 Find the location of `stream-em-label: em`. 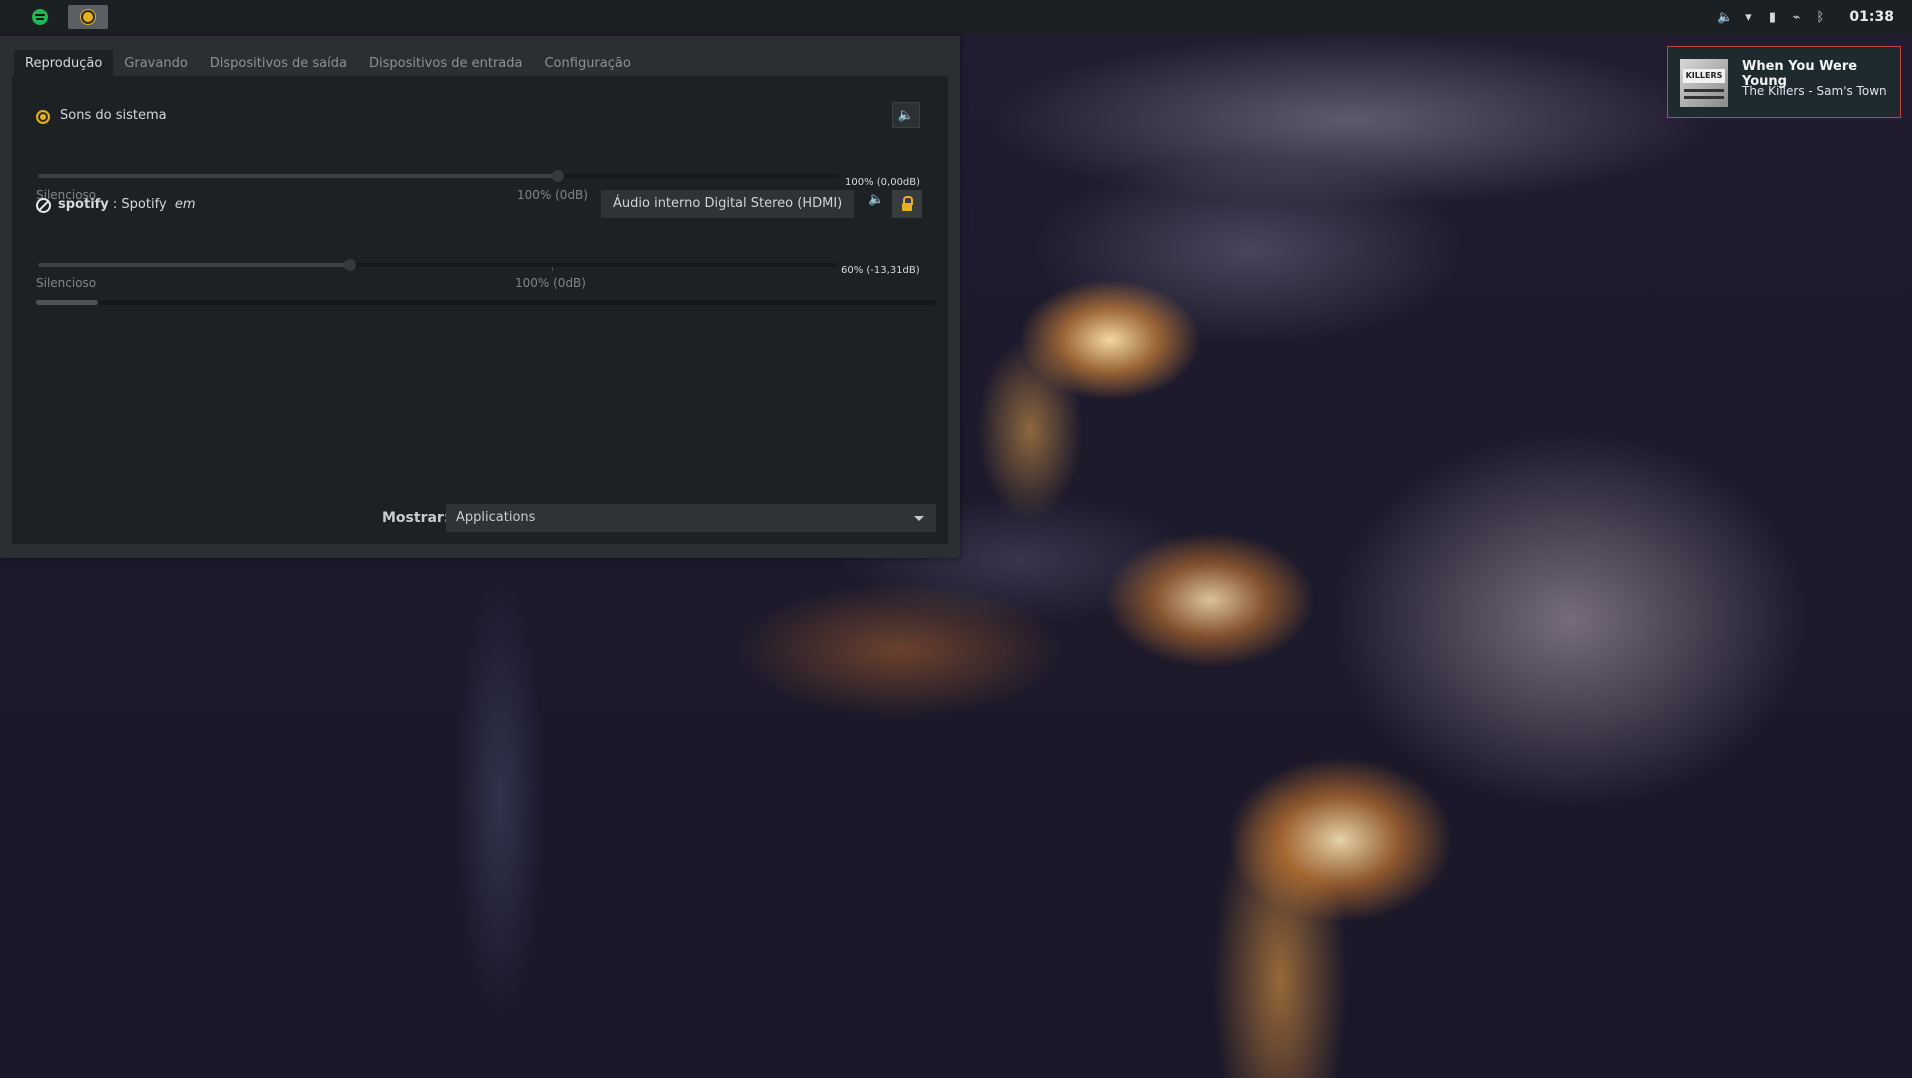

stream-em-label: em is located at coordinates (185, 204).